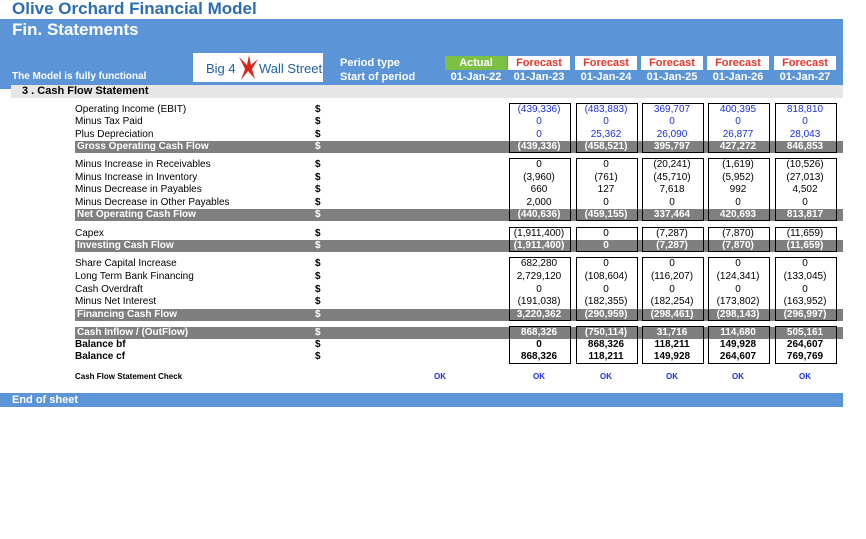 The height and width of the screenshot is (539, 866). What do you see at coordinates (606, 147) in the screenshot?
I see `cell-gross-2: (458,521)` at bounding box center [606, 147].